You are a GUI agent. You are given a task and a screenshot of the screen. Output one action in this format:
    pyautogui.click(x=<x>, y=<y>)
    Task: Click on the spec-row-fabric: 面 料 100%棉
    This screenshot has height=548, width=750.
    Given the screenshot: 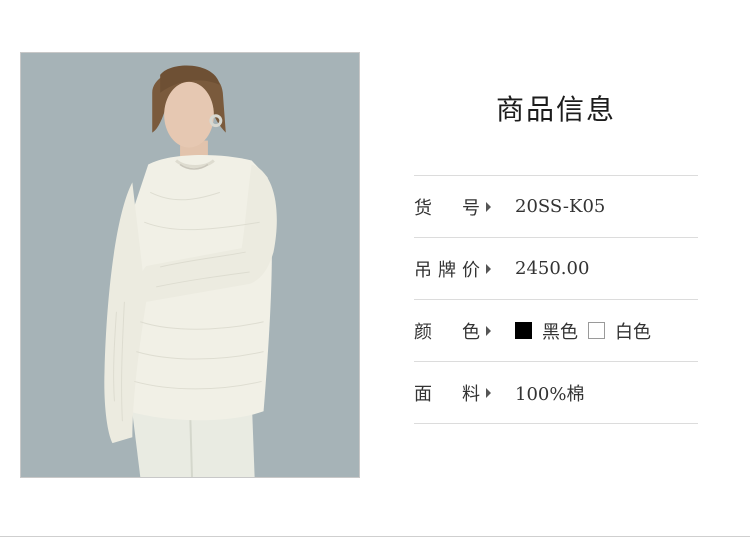 What is the action you would take?
    pyautogui.click(x=556, y=392)
    